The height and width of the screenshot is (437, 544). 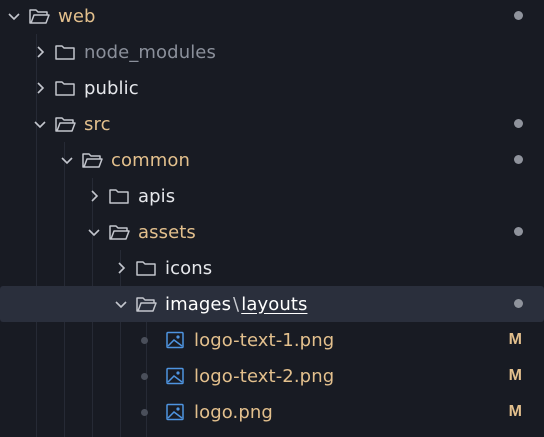 What do you see at coordinates (272, 52) in the screenshot?
I see `tree-row-node-modules: node_modules` at bounding box center [272, 52].